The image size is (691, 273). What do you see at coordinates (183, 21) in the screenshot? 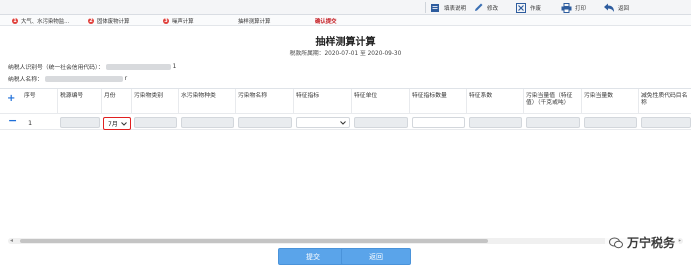
I see `step-label: 噪声计算` at bounding box center [183, 21].